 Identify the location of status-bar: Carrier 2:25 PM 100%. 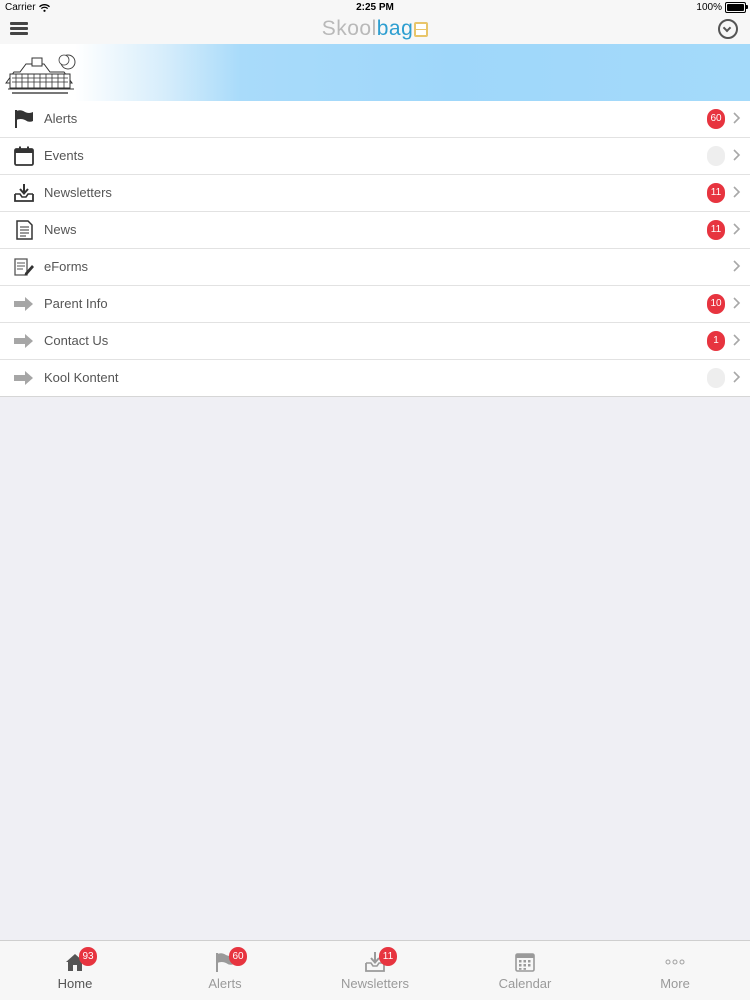
(375, 8).